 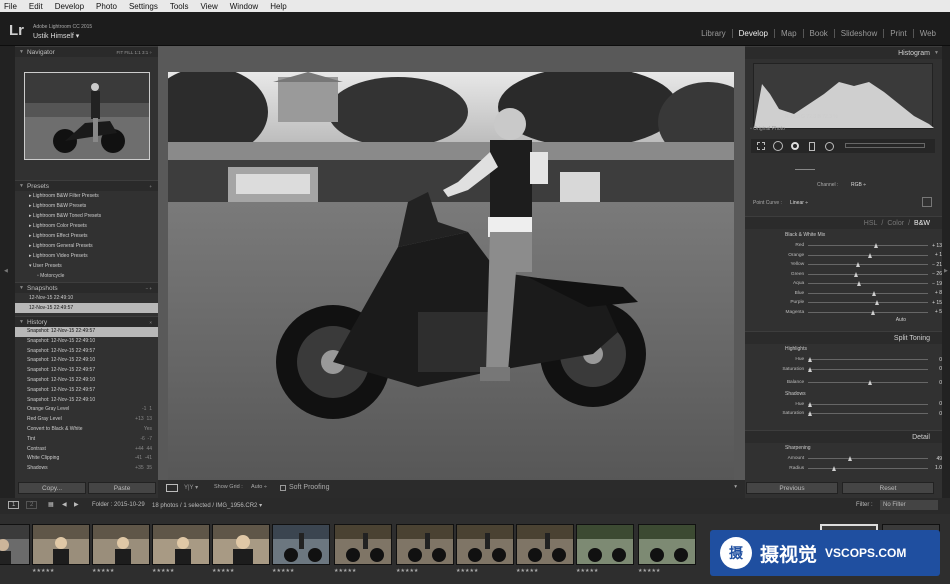 I want to click on left-panel-edge: ◀, so click(x=7, y=272).